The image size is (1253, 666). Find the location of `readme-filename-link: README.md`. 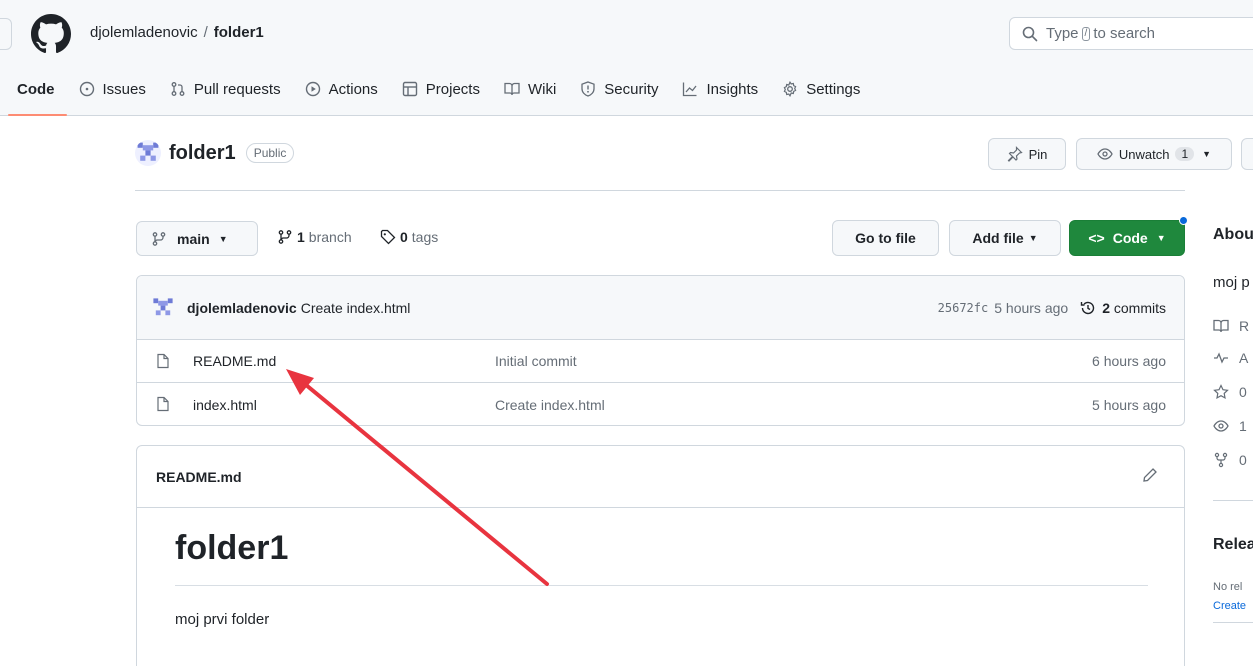

readme-filename-link: README.md is located at coordinates (199, 477).